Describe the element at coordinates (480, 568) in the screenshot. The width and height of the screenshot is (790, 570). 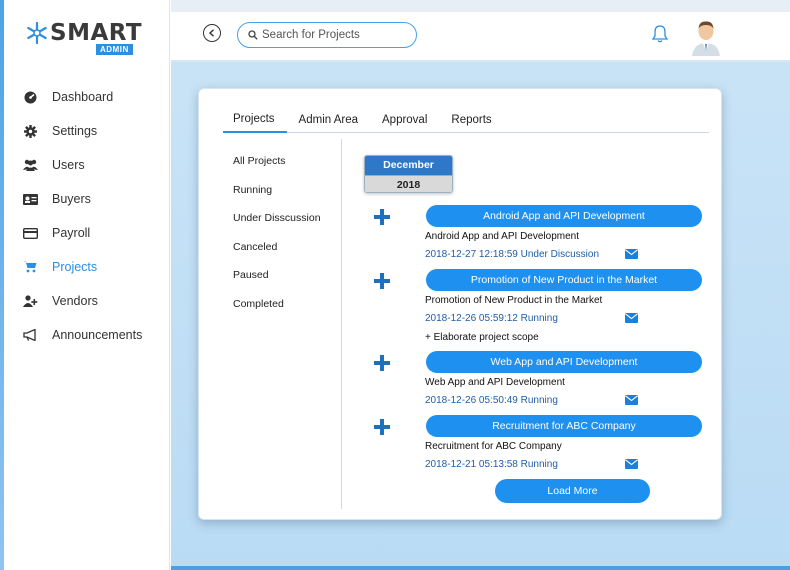
I see `bottom-accent-strip` at that location.